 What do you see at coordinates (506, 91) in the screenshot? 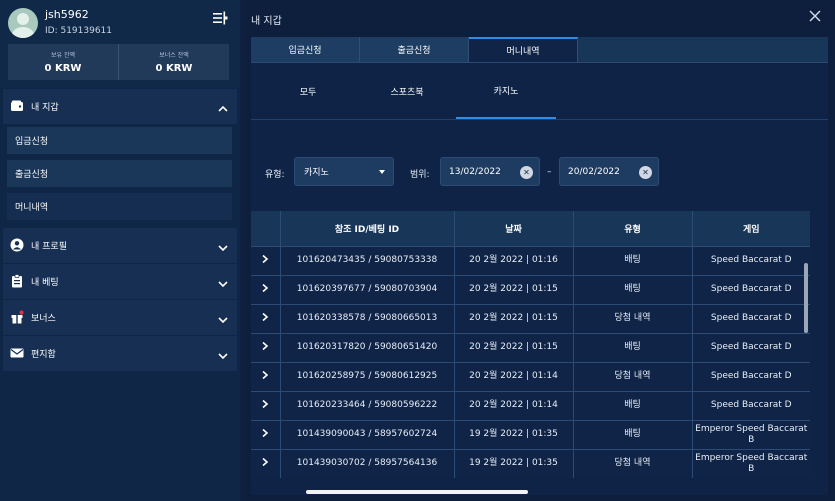
I see `subtab-casino: 카지노` at bounding box center [506, 91].